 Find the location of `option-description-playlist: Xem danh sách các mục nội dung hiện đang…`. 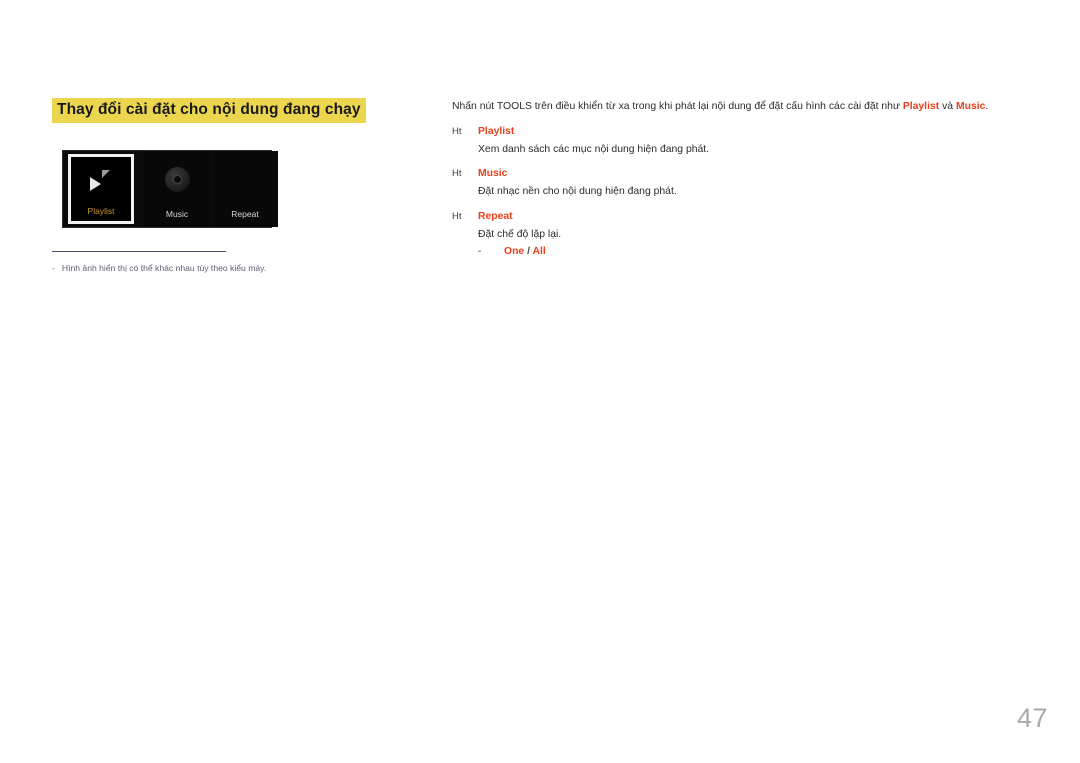

option-description-playlist: Xem danh sách các mục nội dung hiện đang… is located at coordinates (594, 149).